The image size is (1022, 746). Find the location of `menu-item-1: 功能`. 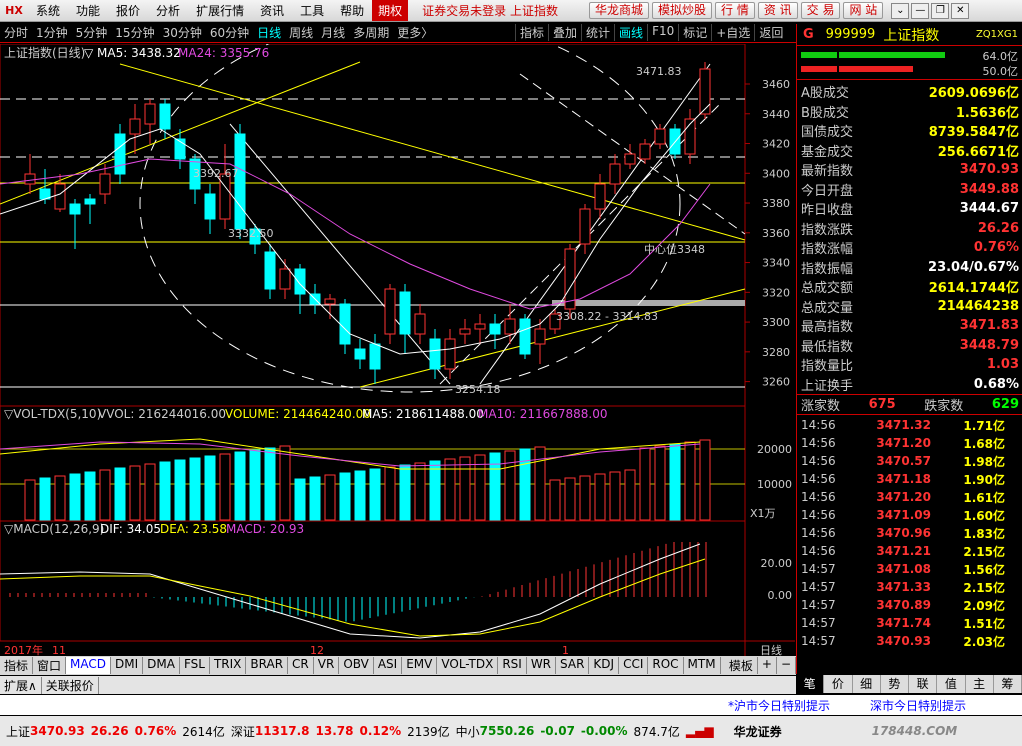

menu-item-1: 功能 is located at coordinates (88, 10).